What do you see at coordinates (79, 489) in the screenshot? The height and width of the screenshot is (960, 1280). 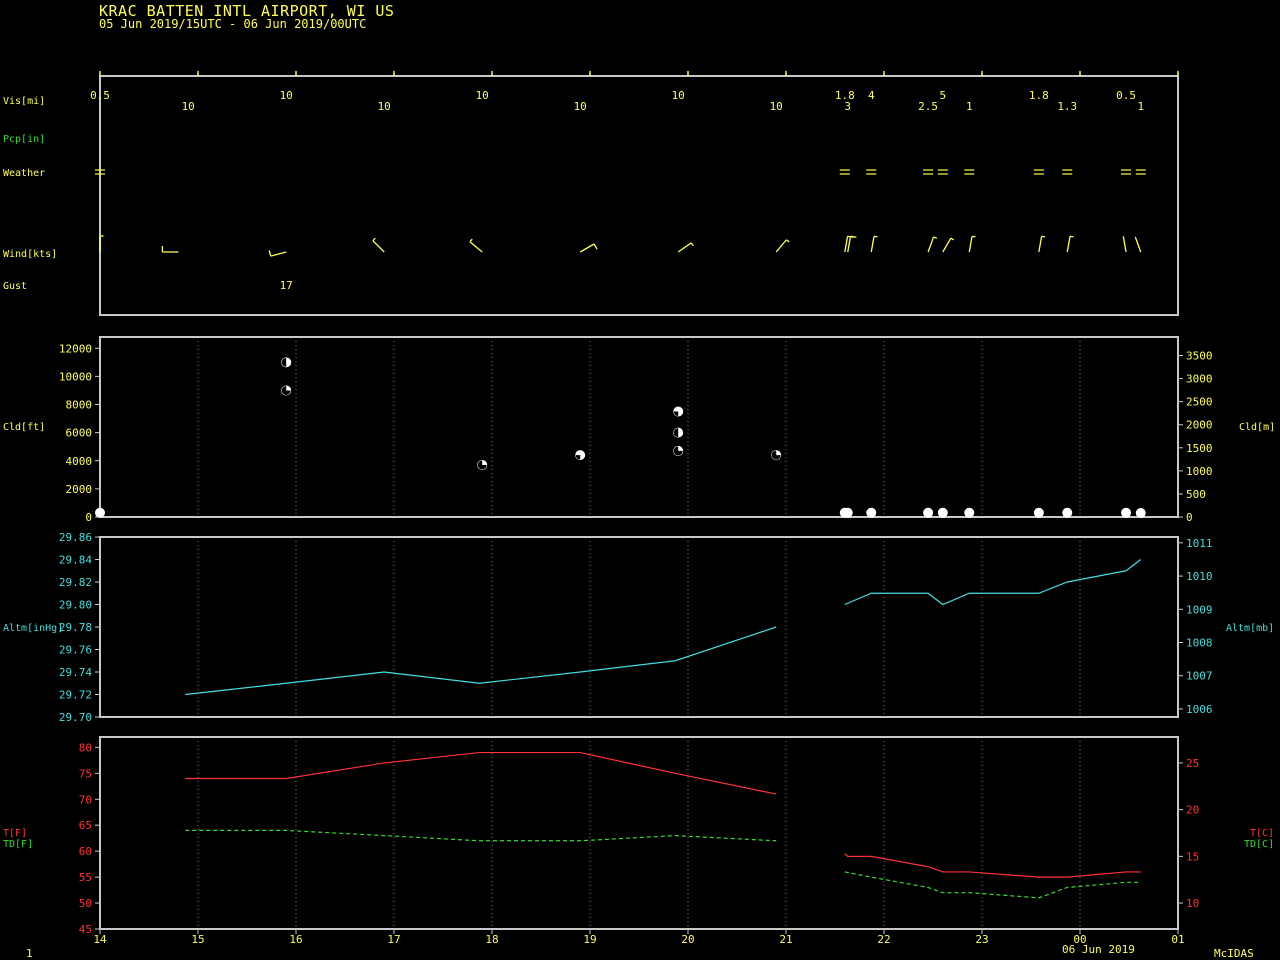 I see `cloud-ytick-label-left: 2000` at bounding box center [79, 489].